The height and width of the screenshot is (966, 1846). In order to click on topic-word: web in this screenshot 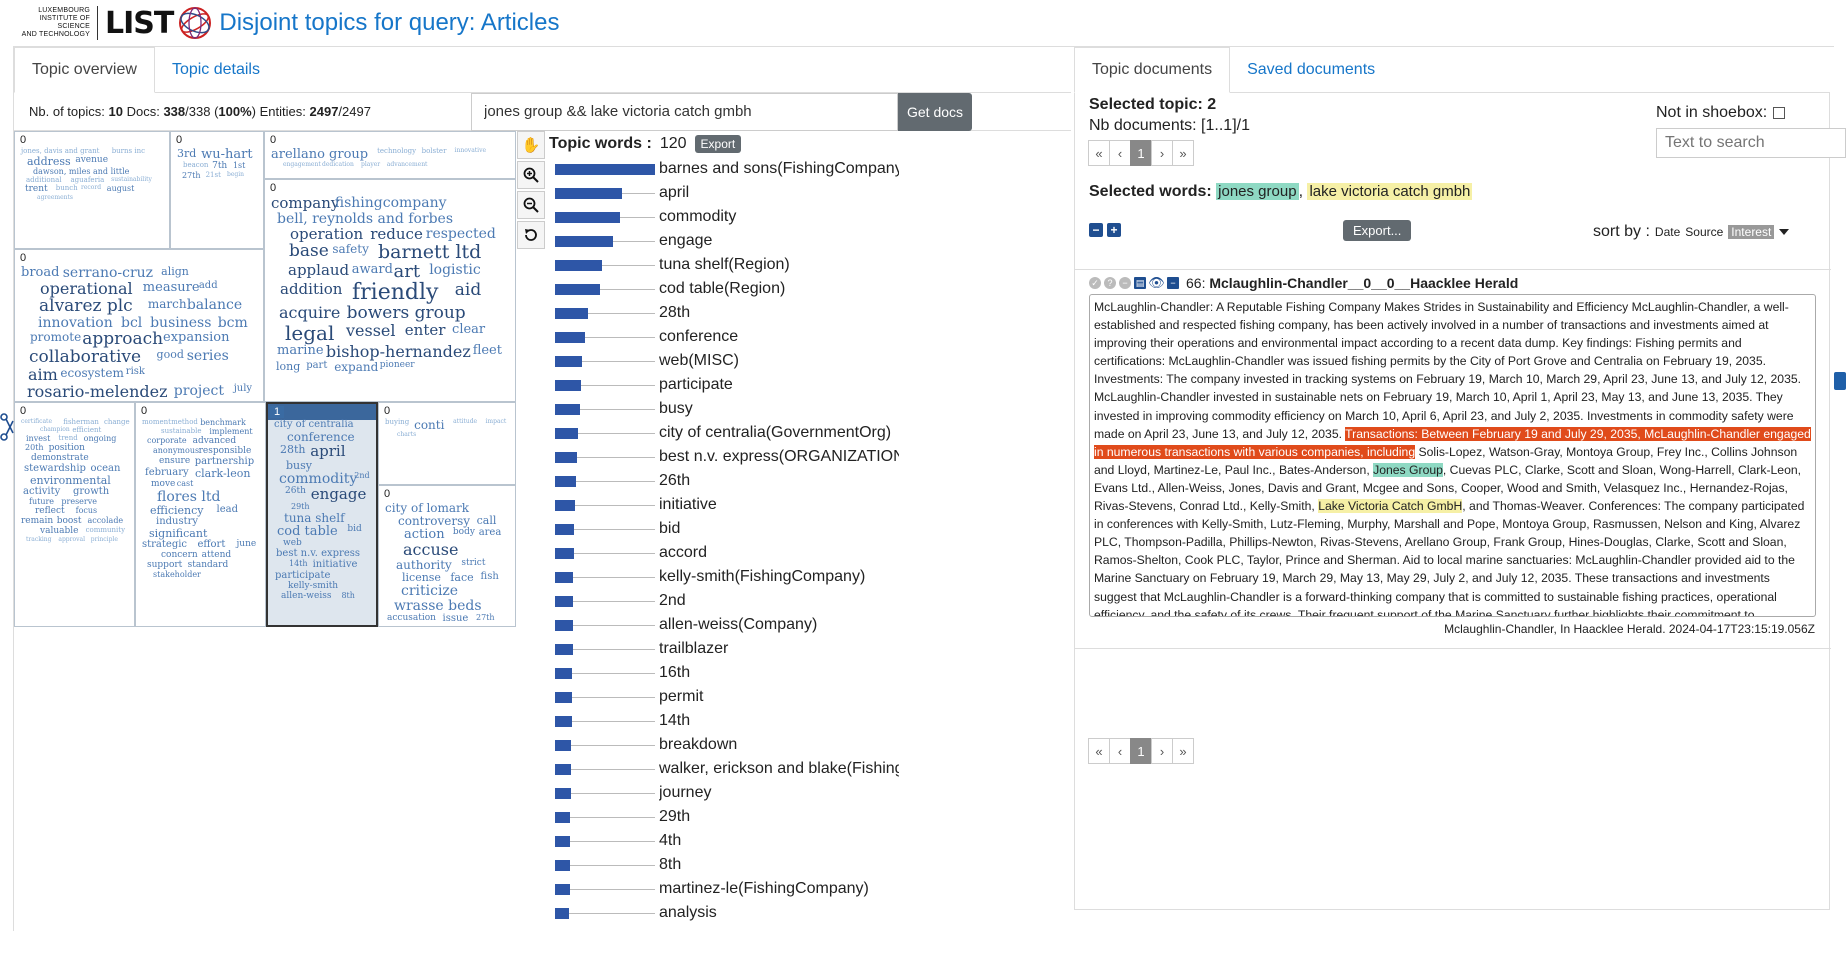, I will do `click(292, 543)`.